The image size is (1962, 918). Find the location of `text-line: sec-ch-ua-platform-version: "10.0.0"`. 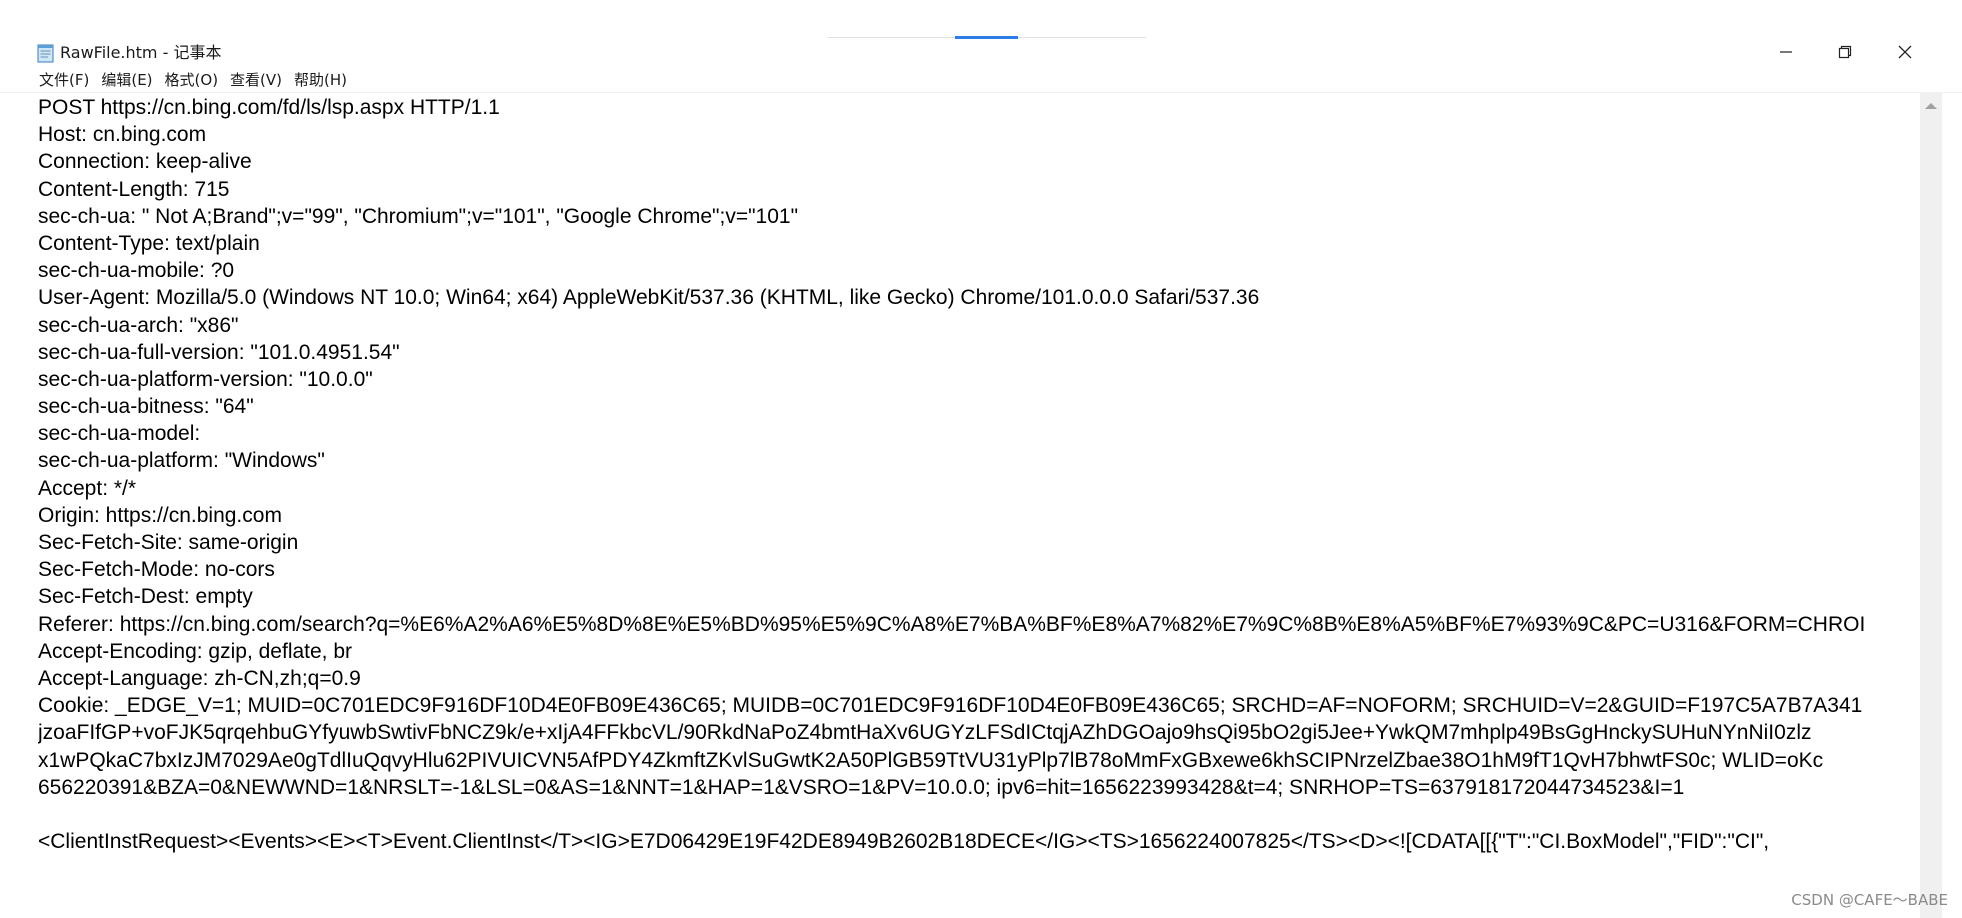

text-line: sec-ch-ua-platform-version: "10.0.0" is located at coordinates (205, 379).